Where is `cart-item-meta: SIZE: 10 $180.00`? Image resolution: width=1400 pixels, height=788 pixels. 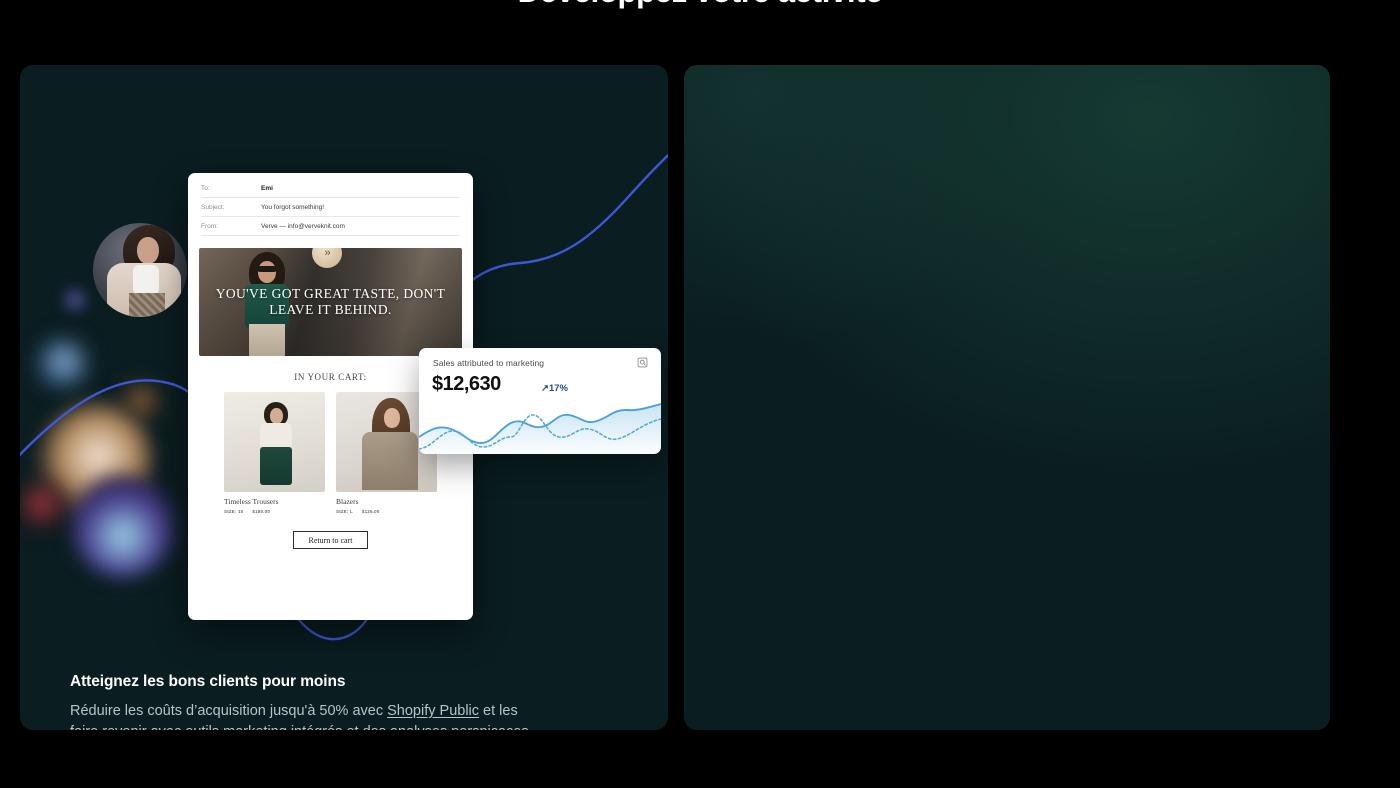
cart-item-meta: SIZE: 10 $180.00 is located at coordinates (274, 511).